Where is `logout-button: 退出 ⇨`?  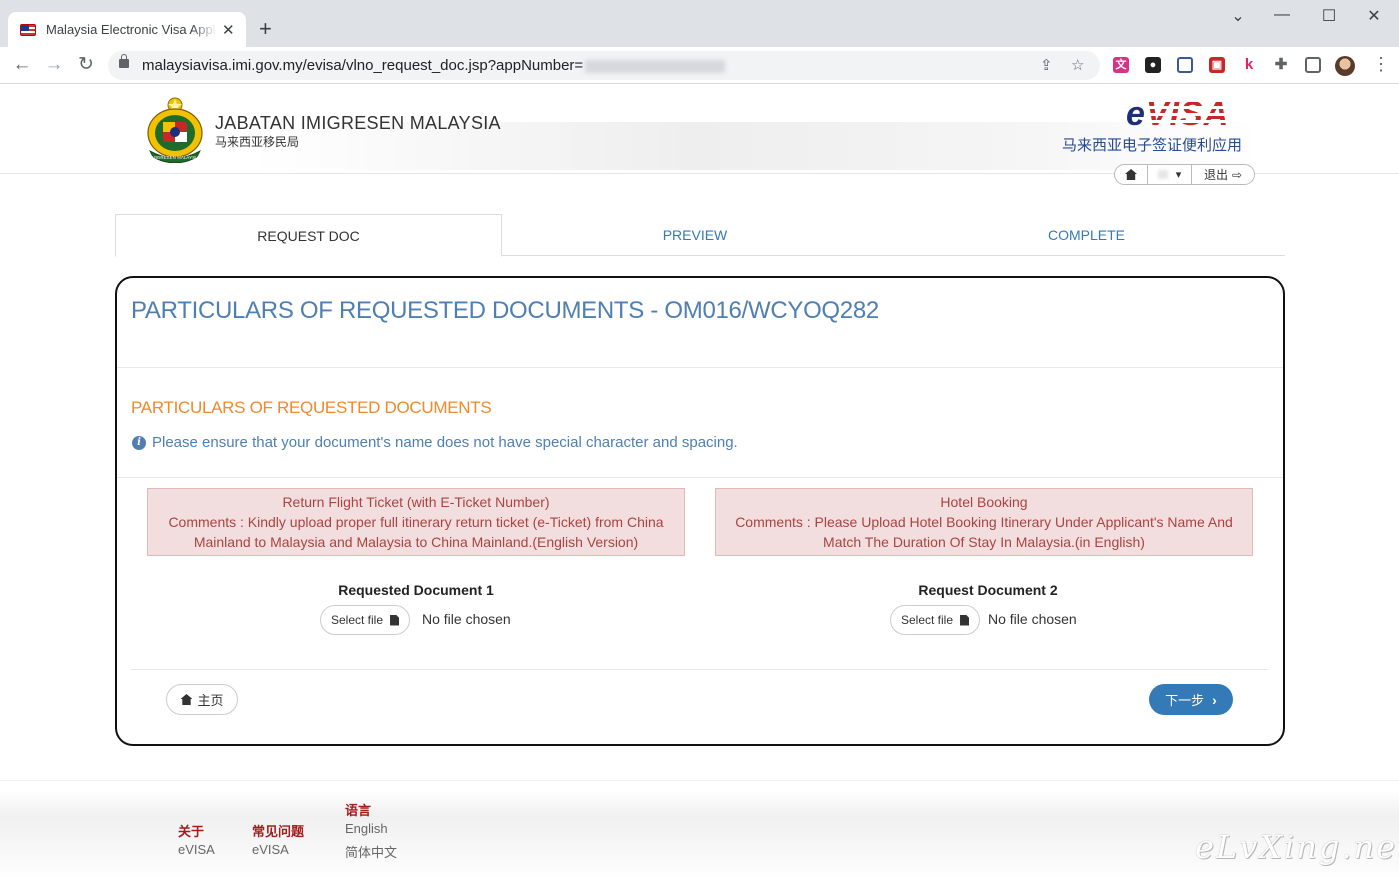
logout-button: 退出 ⇨ is located at coordinates (1223, 174).